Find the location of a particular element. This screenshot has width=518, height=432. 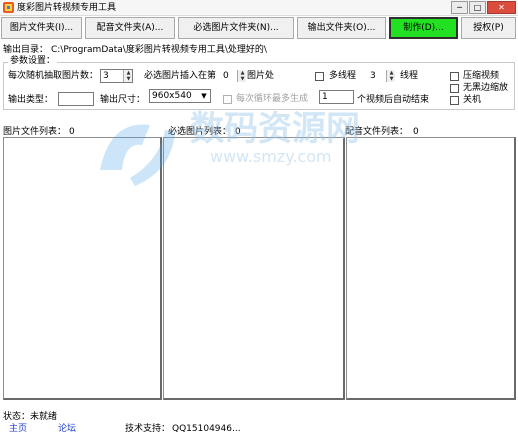

shutdown-label: 关机 is located at coordinates (472, 100).